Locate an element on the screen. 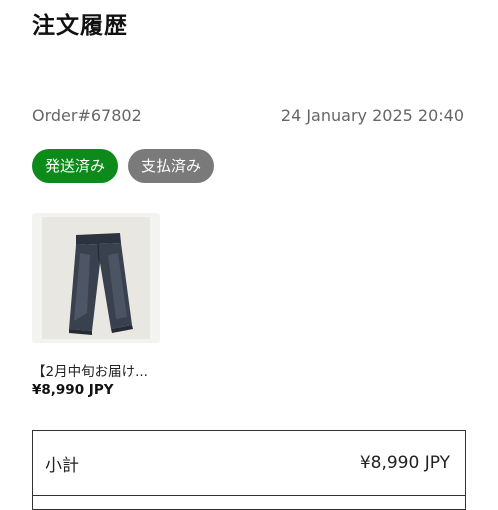  product-image is located at coordinates (96, 278).